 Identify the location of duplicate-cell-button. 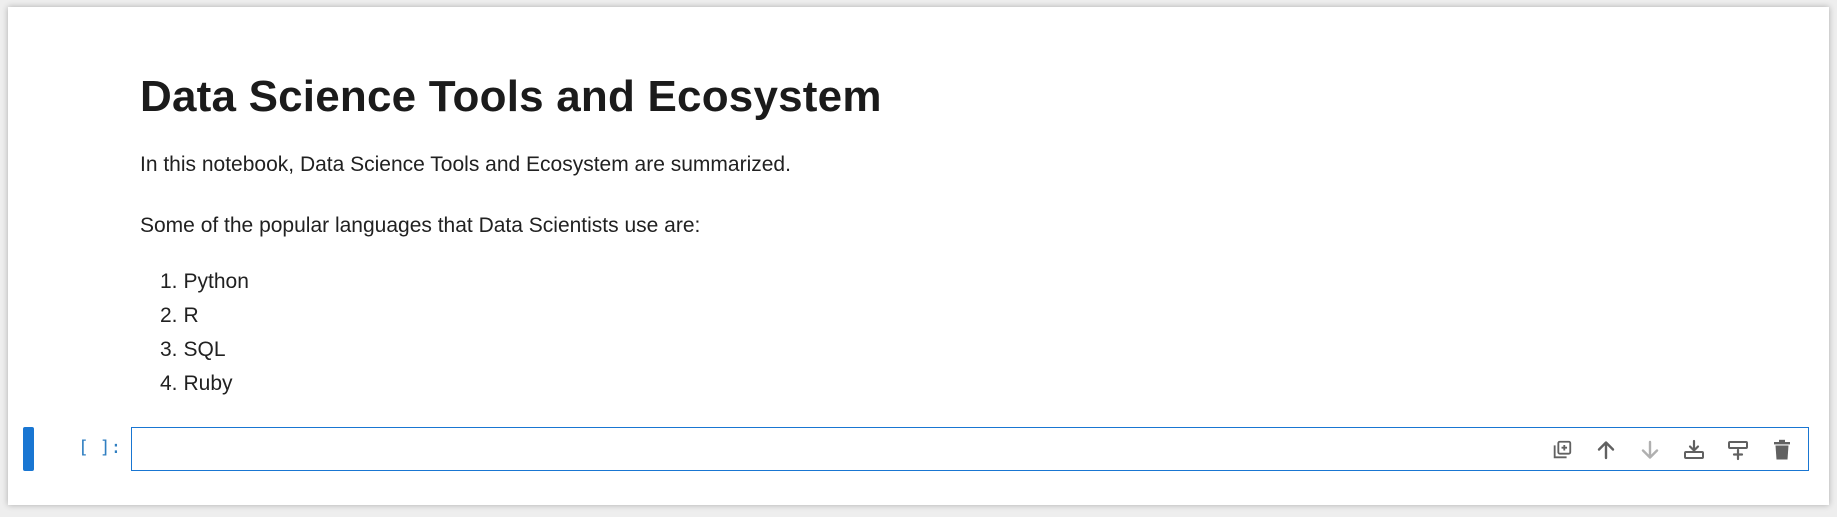
(1562, 450).